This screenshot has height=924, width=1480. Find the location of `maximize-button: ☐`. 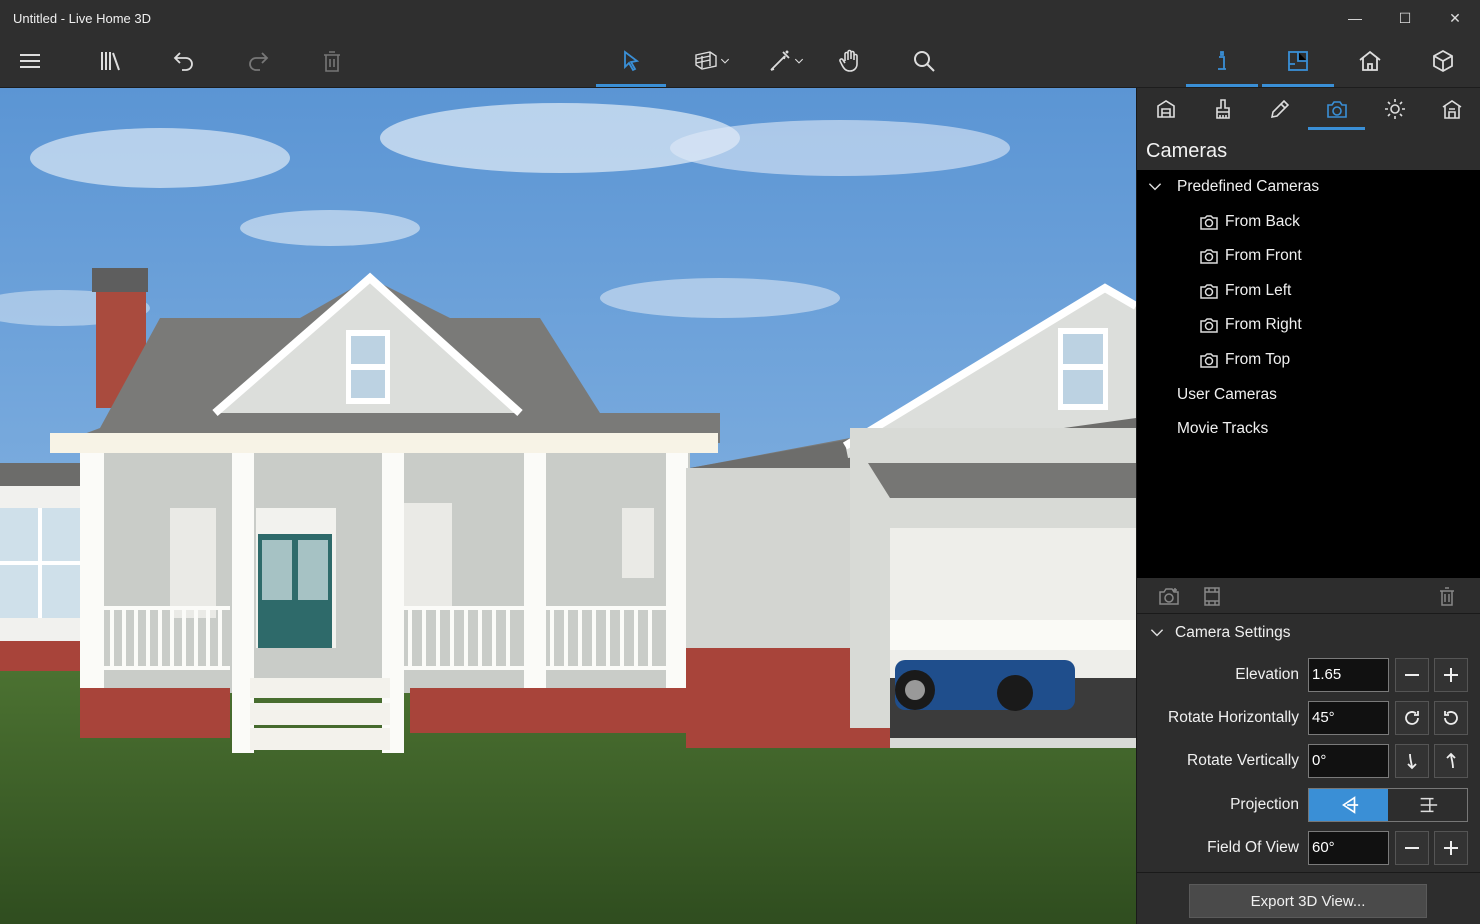

maximize-button: ☐ is located at coordinates (1405, 18).